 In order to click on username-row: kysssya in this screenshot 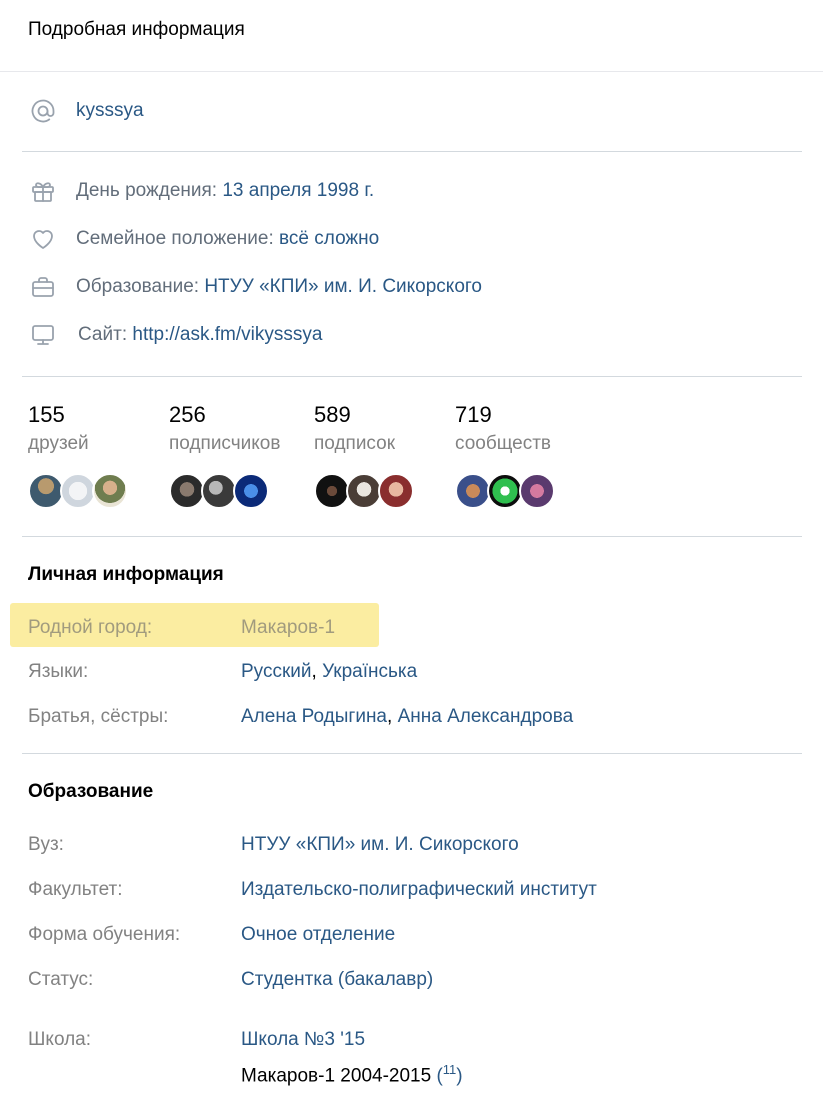, I will do `click(86, 111)`.